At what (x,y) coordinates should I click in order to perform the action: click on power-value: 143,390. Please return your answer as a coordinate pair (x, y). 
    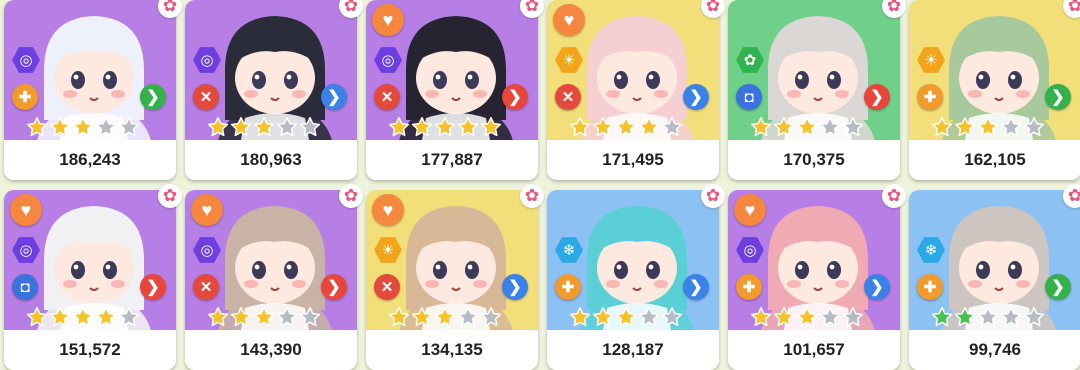
    Looking at the image, I should click on (271, 350).